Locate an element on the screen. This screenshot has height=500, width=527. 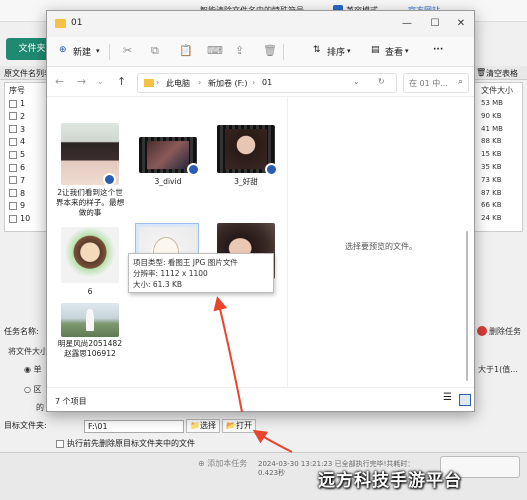
address-bar: › 此电脑 › 新加卷 (F:) › 01 ⌄ ↻ is located at coordinates (267, 83).